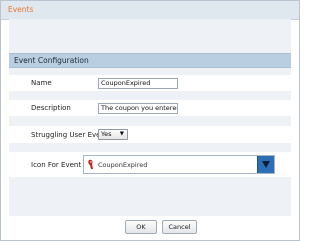 The height and width of the screenshot is (241, 320). Describe the element at coordinates (138, 108) in the screenshot. I see `description-input: The coupon you entered` at that location.